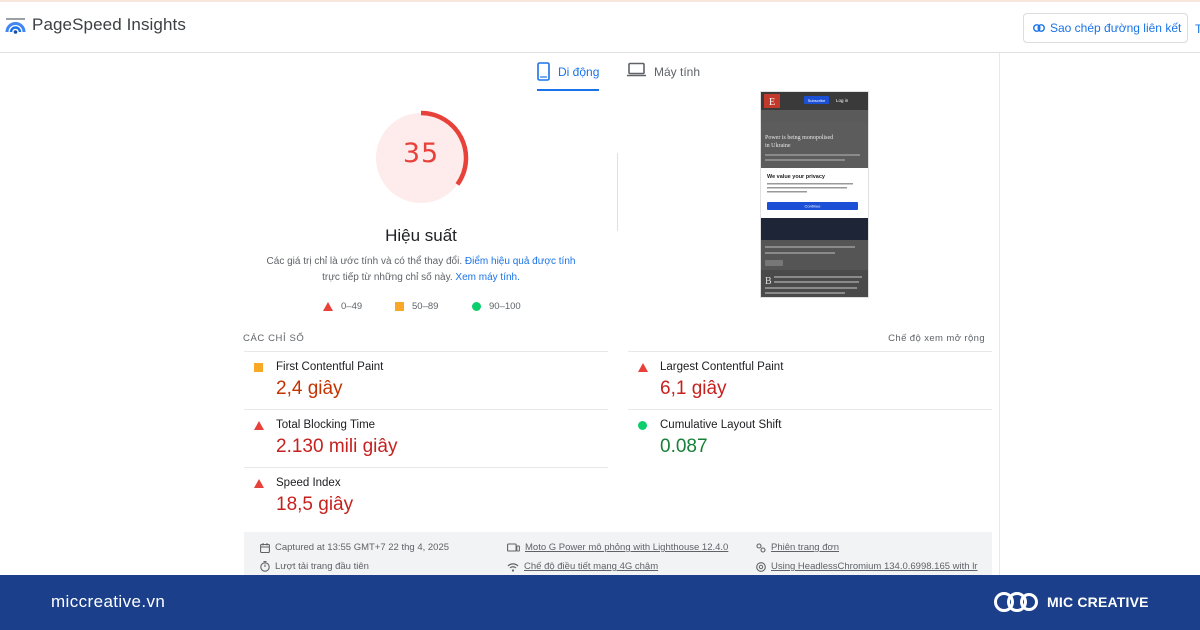 This screenshot has width=1200, height=630. What do you see at coordinates (109, 24) in the screenshot?
I see `app-title: PageSpeed Insights` at bounding box center [109, 24].